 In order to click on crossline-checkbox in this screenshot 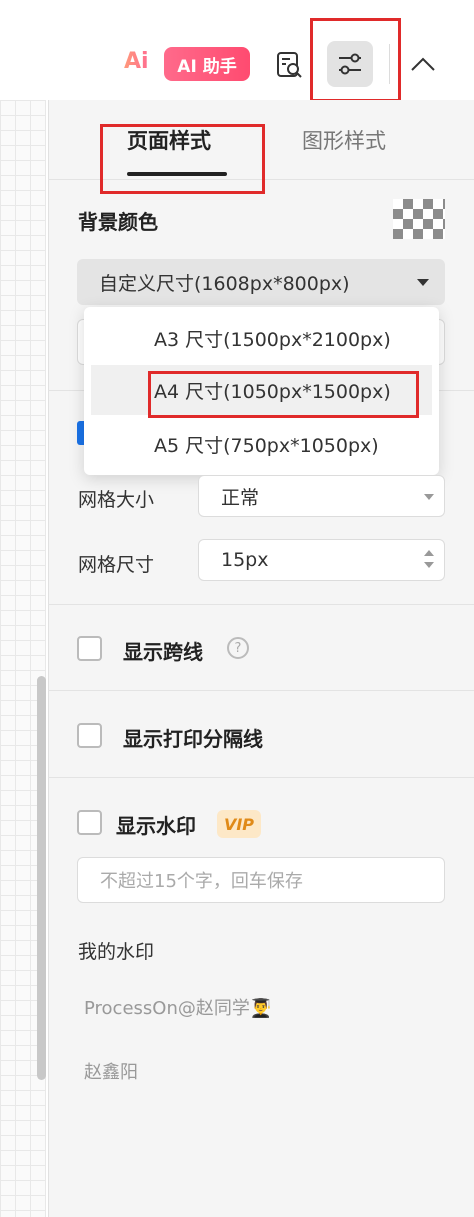, I will do `click(89, 648)`.